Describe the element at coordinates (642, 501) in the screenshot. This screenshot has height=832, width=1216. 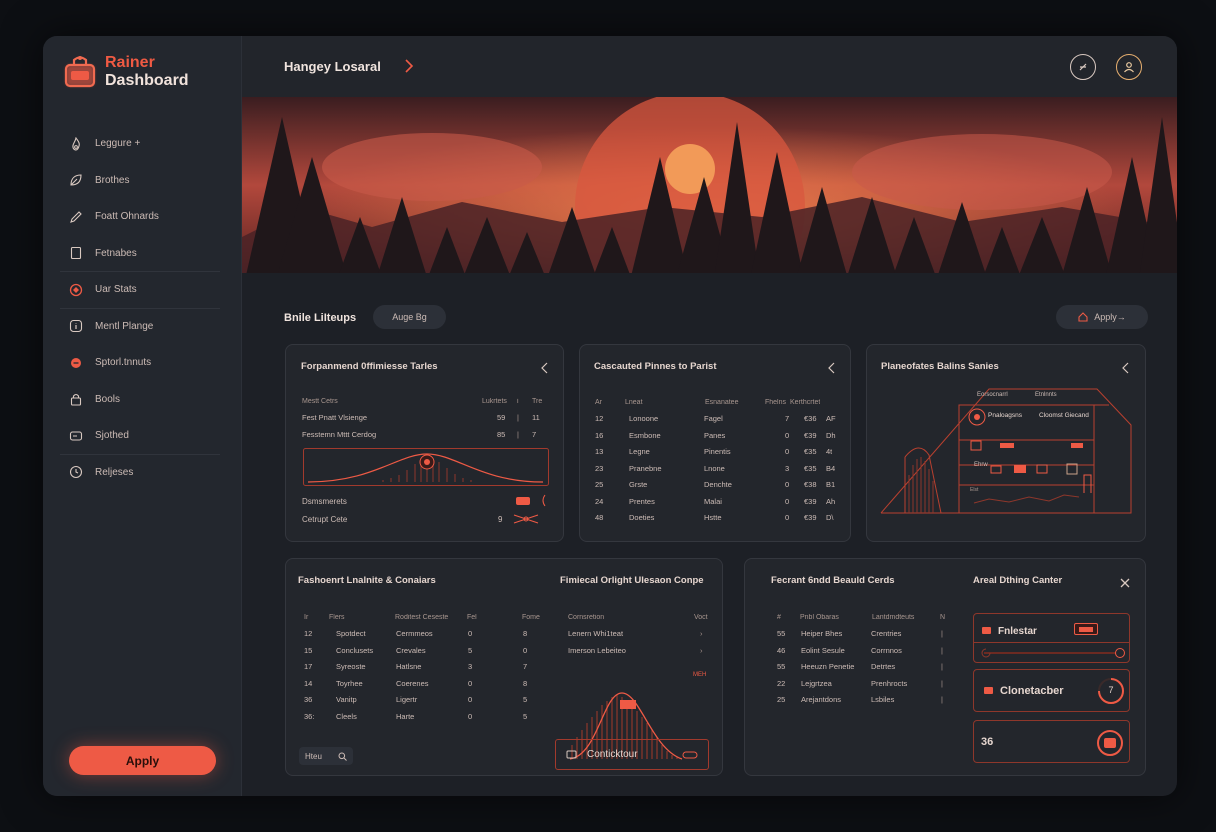
I see `cell: Prentes` at that location.